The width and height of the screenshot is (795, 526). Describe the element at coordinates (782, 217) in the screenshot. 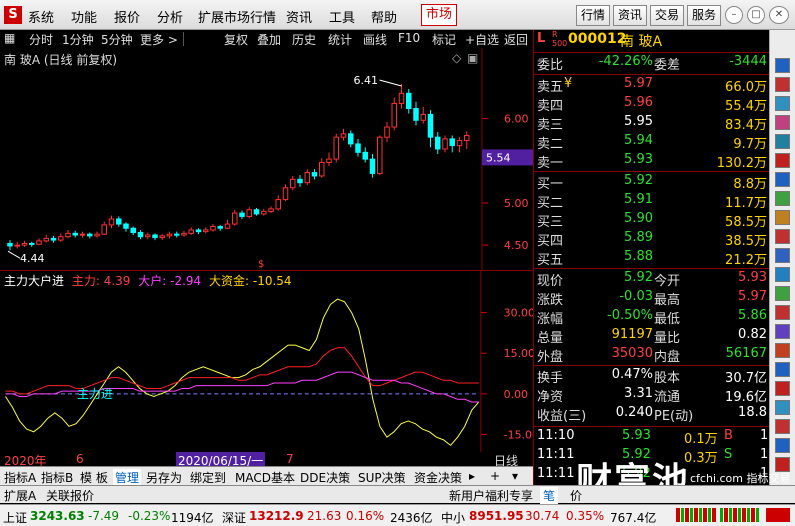

I see `star-icon` at that location.